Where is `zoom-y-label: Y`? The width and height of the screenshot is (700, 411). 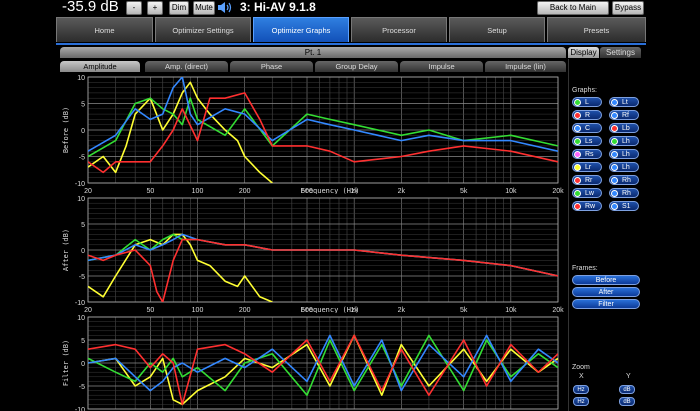 zoom-y-label: Y is located at coordinates (628, 376).